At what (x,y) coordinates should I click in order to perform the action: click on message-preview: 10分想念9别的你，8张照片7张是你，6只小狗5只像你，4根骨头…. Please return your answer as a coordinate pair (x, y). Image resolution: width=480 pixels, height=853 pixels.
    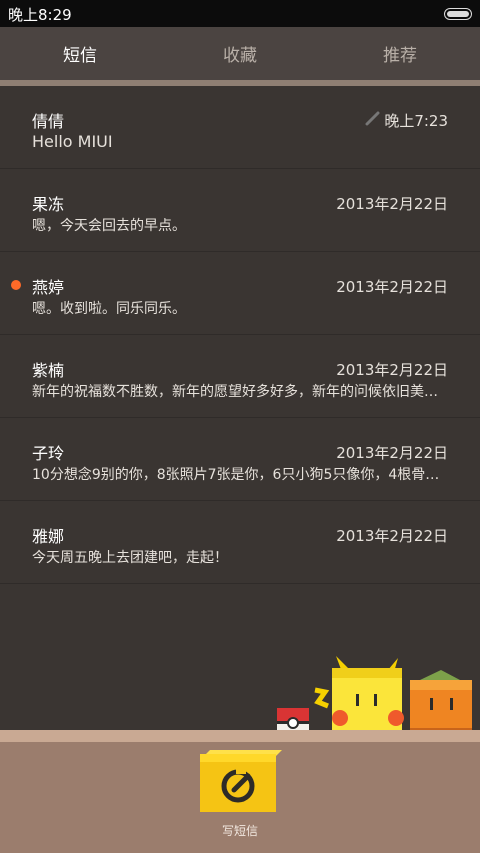
    Looking at the image, I should click on (238, 475).